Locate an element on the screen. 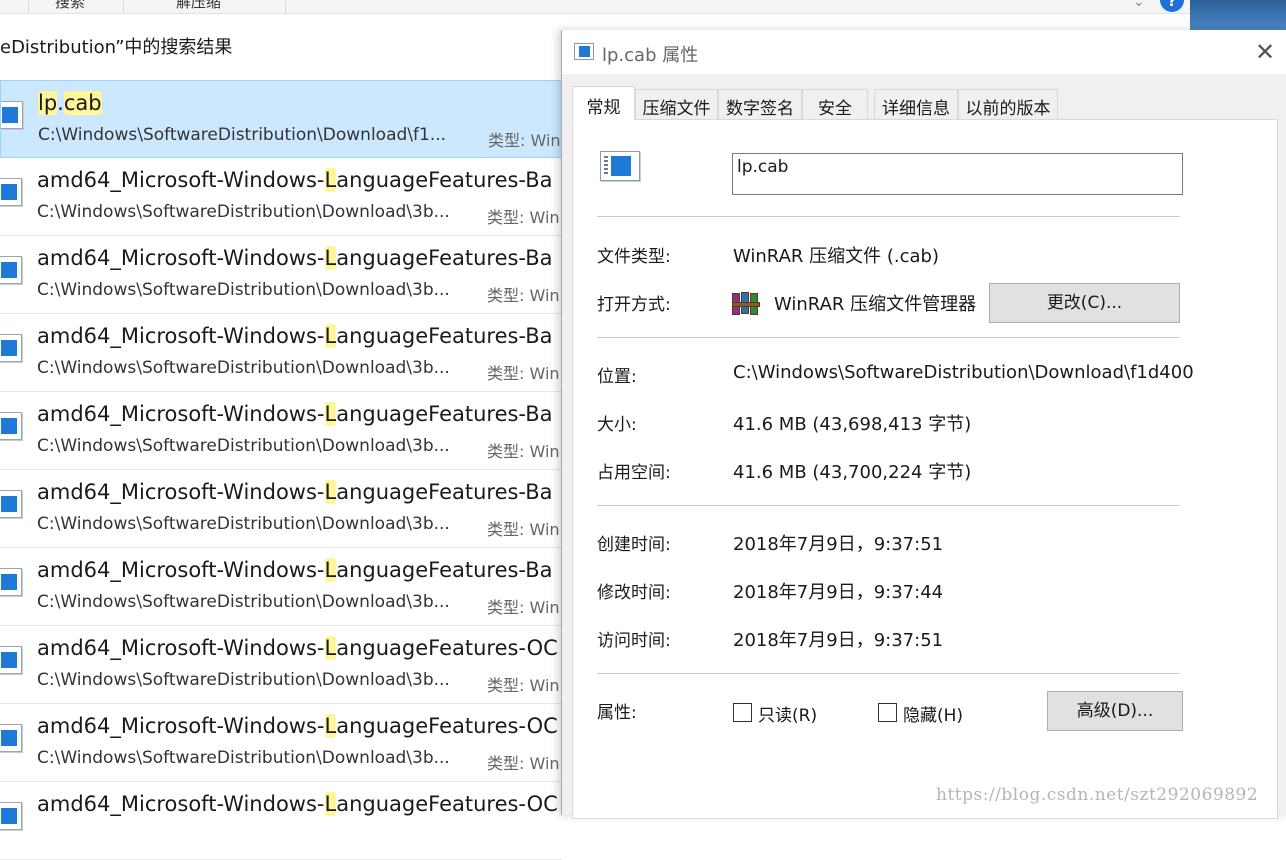 This screenshot has width=1286, height=860. open-with-label: 打开方式: is located at coordinates (634, 305).